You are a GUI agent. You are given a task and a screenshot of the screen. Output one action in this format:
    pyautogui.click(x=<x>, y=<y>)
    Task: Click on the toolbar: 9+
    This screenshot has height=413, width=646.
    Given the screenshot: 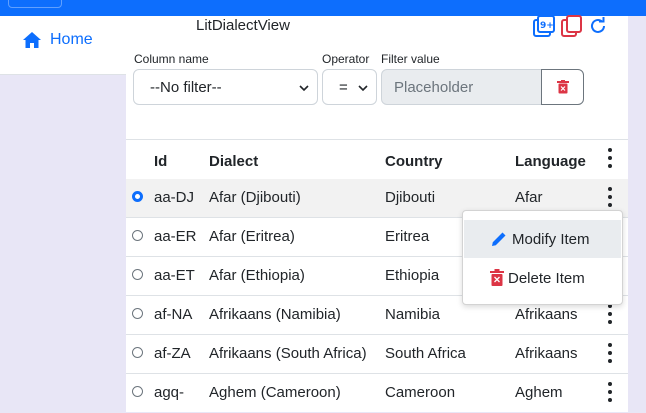 What is the action you would take?
    pyautogui.click(x=570, y=26)
    